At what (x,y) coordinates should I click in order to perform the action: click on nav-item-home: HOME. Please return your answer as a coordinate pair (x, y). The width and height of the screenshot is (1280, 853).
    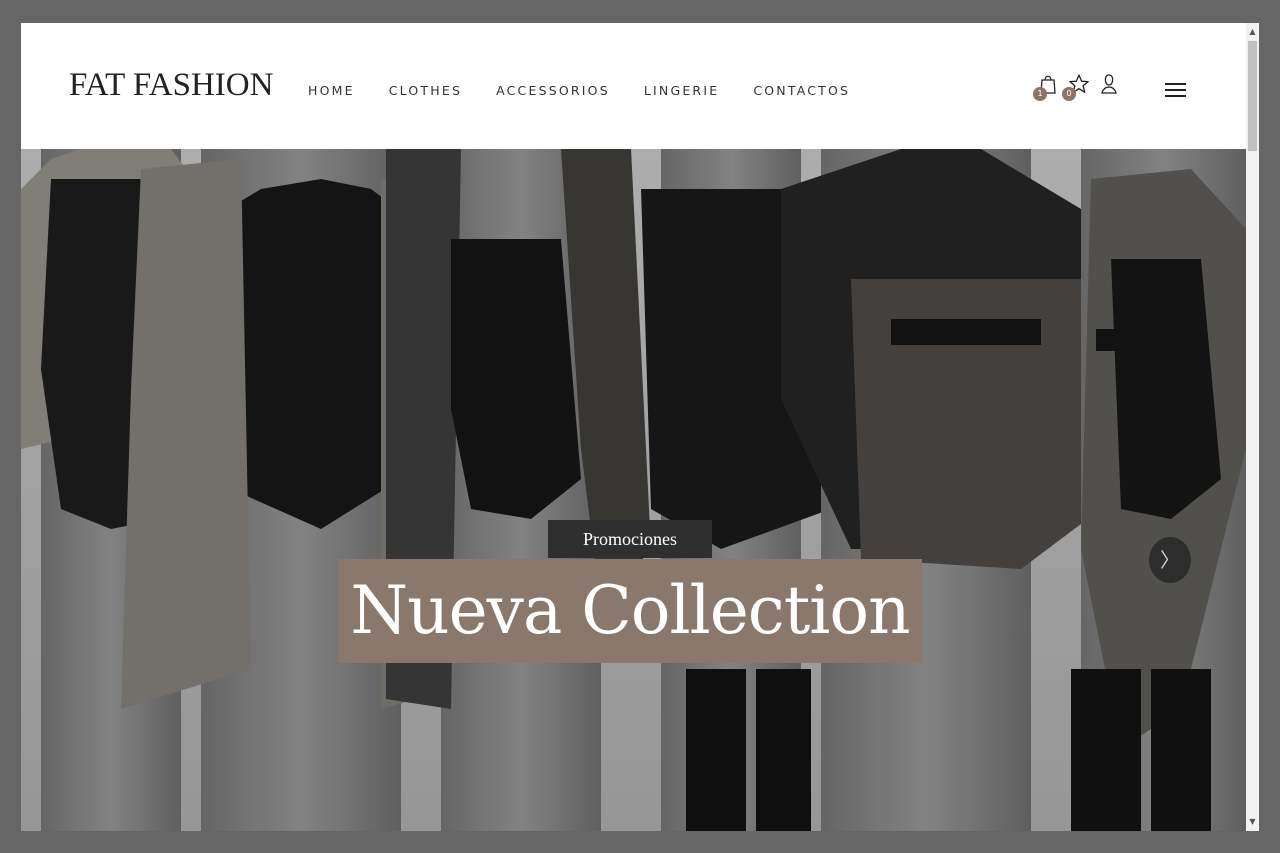
    Looking at the image, I should click on (331, 90).